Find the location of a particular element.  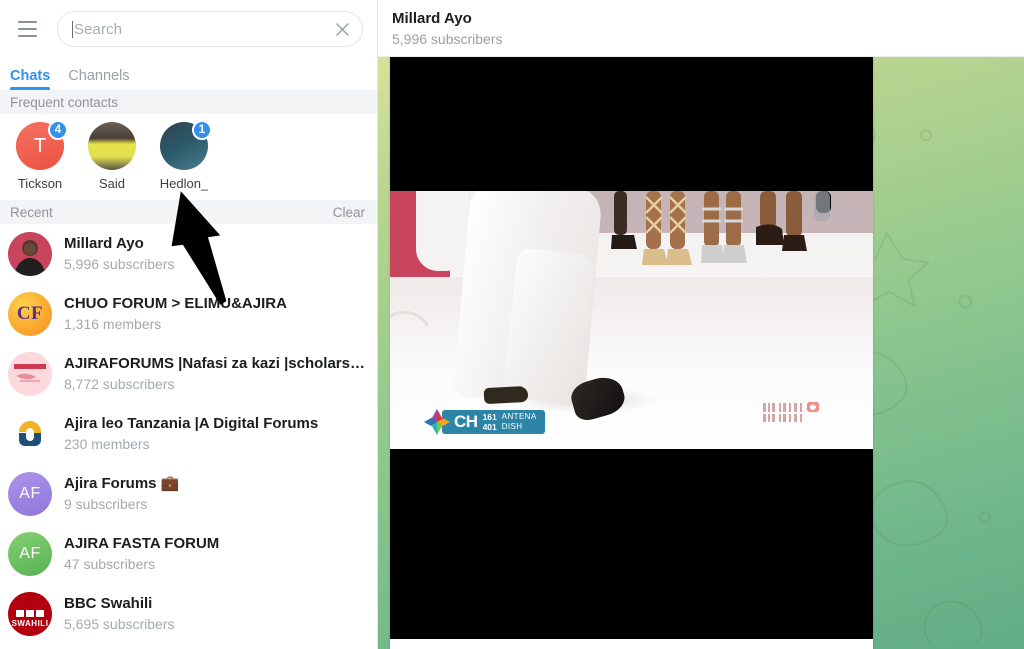

text-caret is located at coordinates (72, 29).